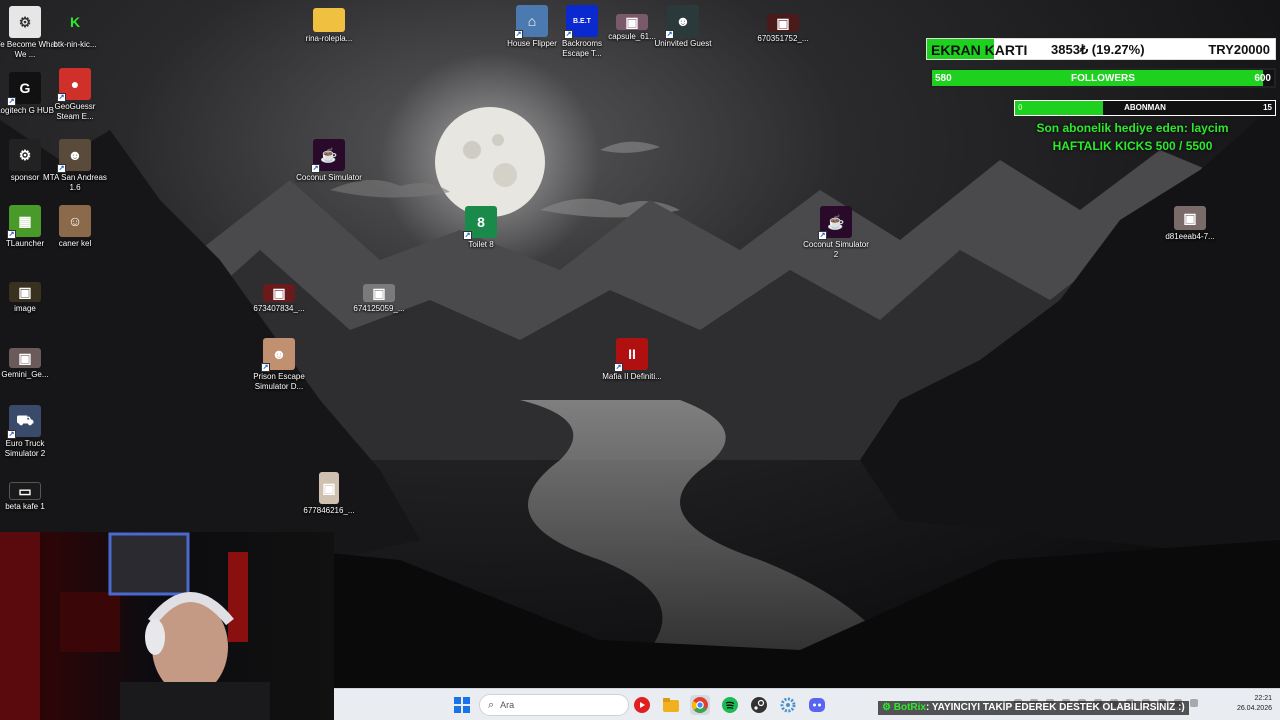  I want to click on desktop-icon-label: Uninvited Guest, so click(683, 43).